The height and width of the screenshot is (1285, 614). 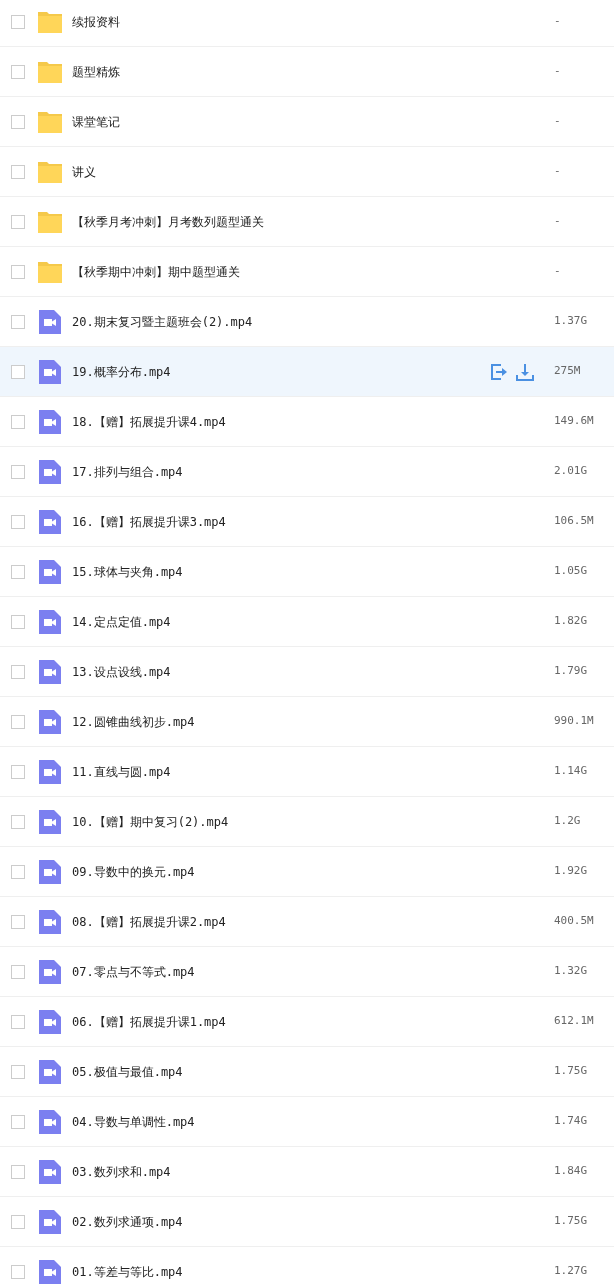 What do you see at coordinates (313, 1021) in the screenshot?
I see `file-name: 06.【赠】拓展提升课1.mp4` at bounding box center [313, 1021].